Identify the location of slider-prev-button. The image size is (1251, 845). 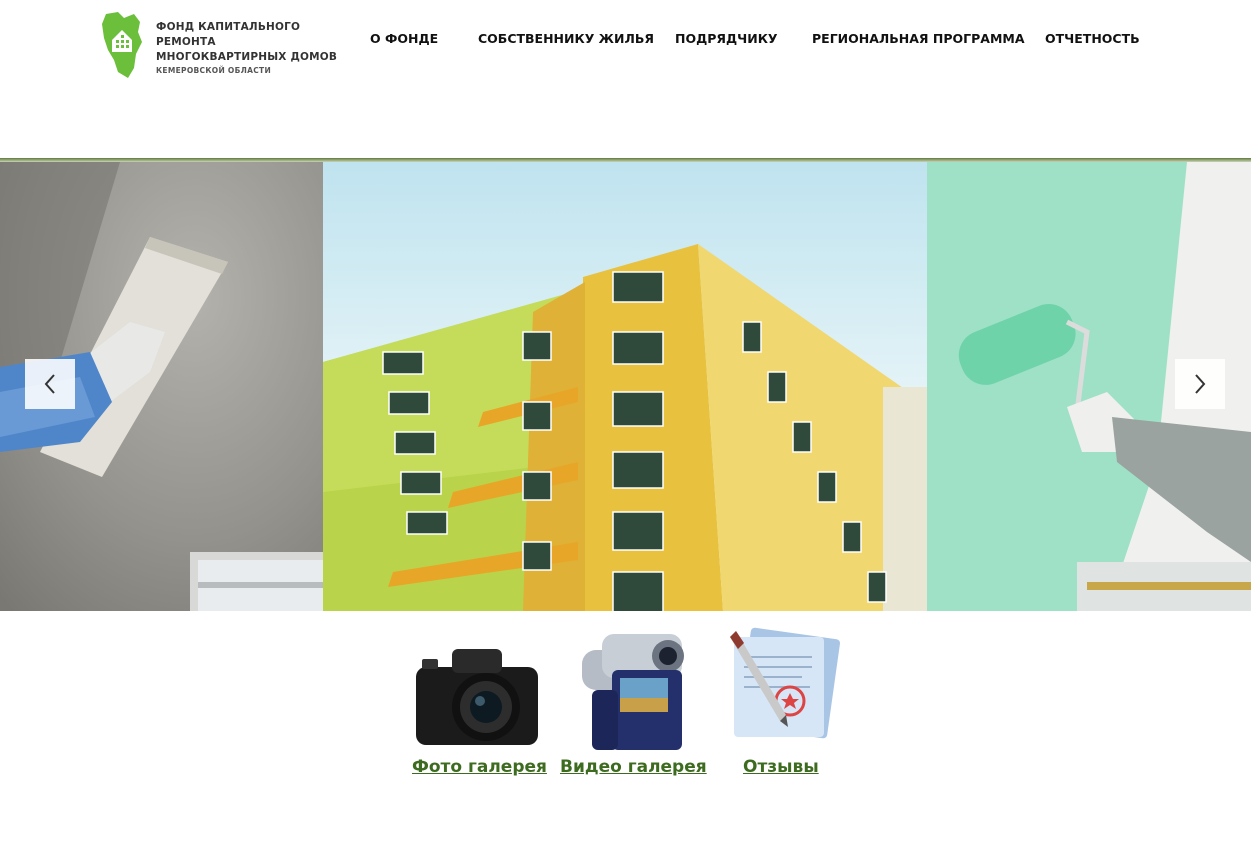
(50, 384).